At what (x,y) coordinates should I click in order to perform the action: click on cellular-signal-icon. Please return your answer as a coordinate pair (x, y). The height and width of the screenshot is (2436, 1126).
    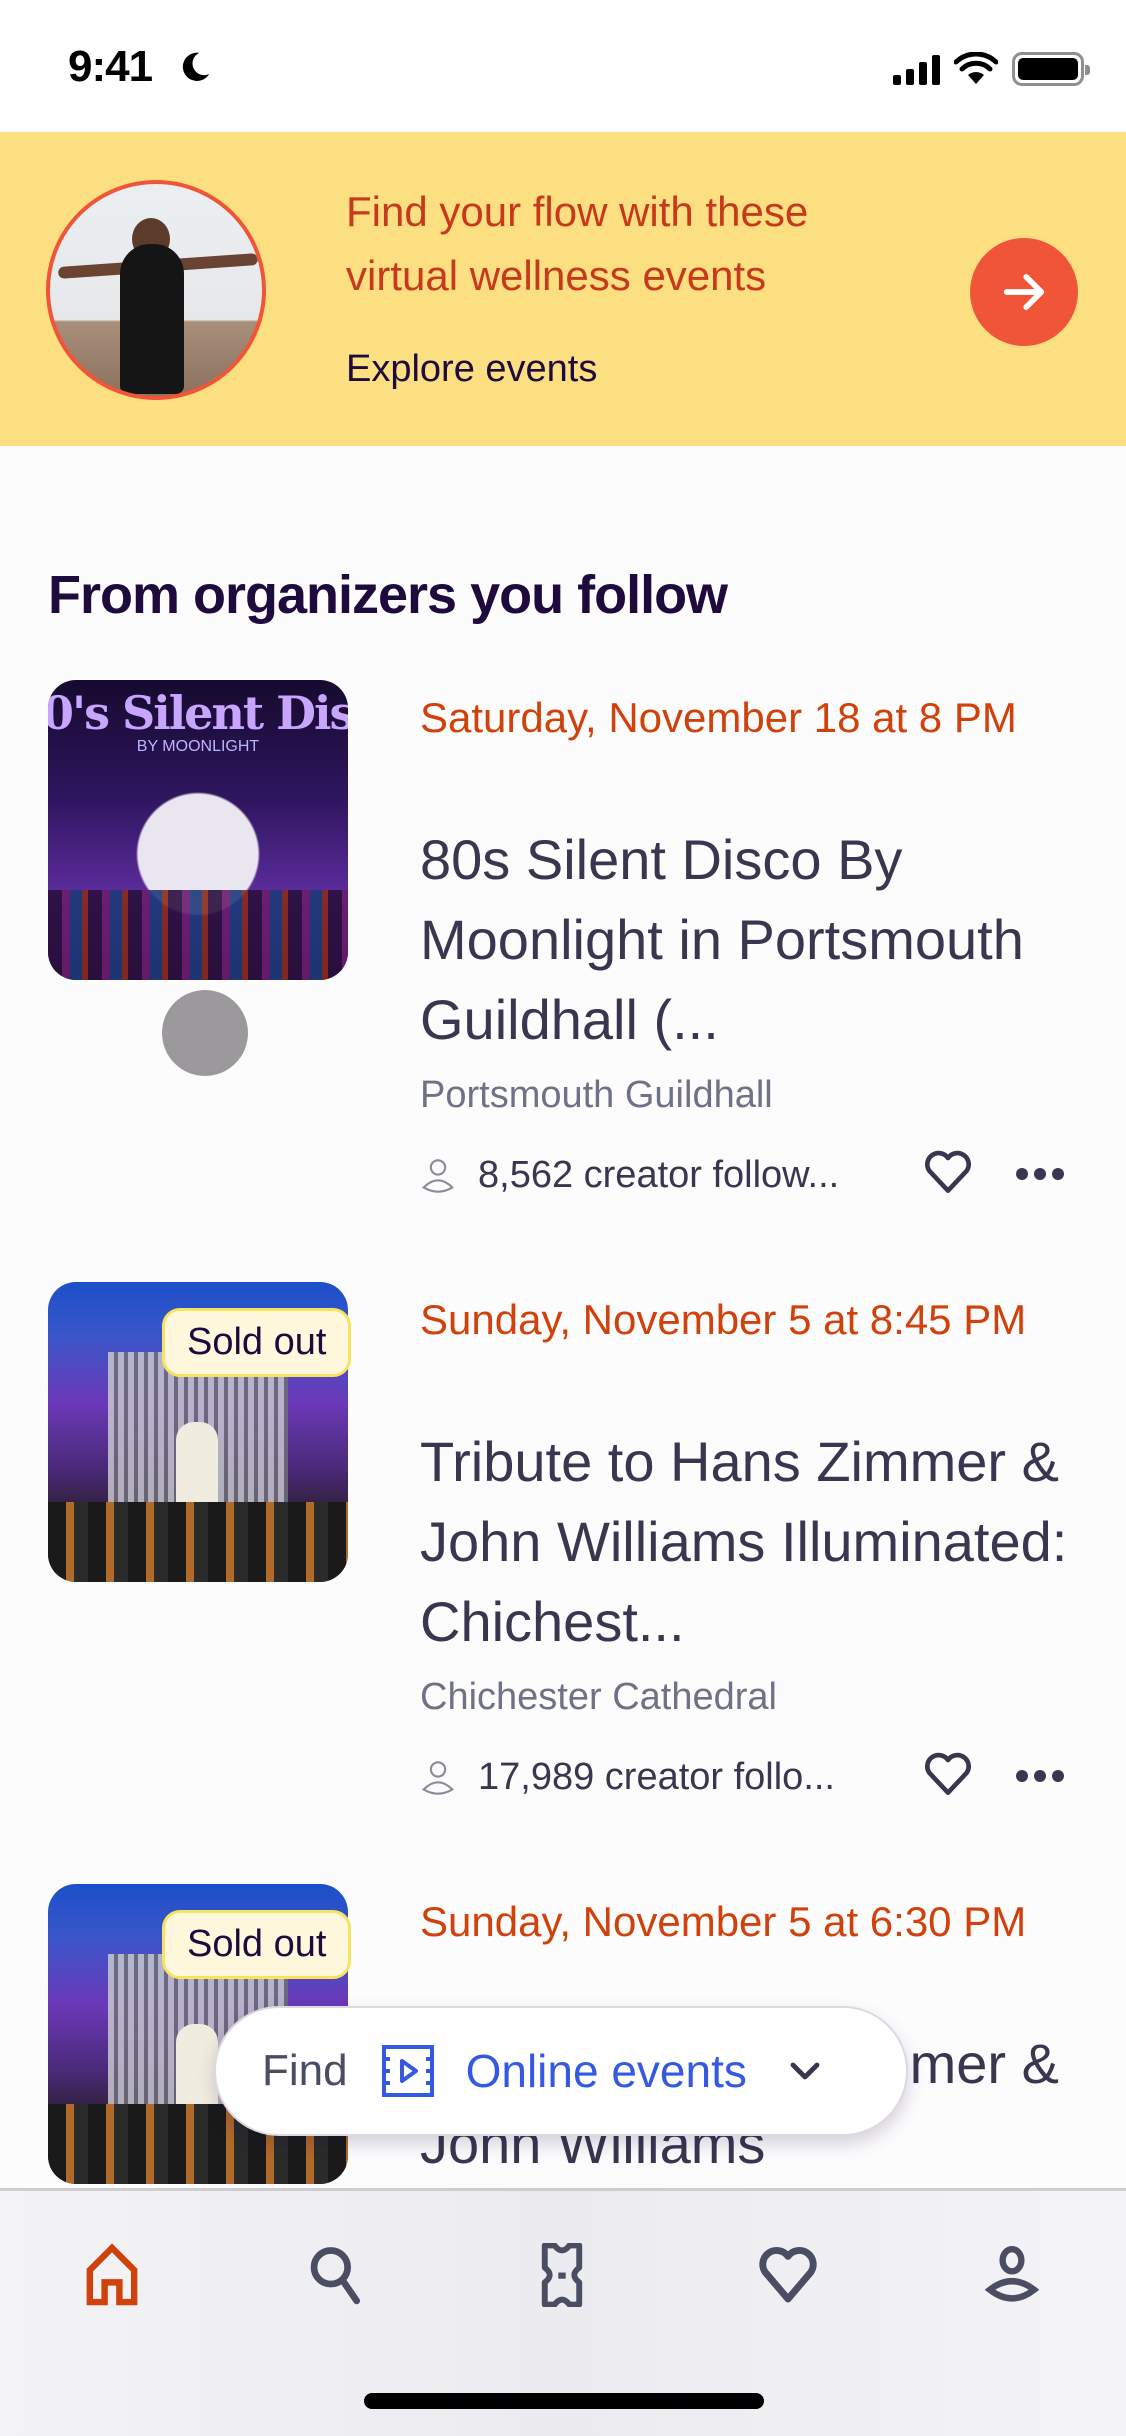
    Looking at the image, I should click on (916, 69).